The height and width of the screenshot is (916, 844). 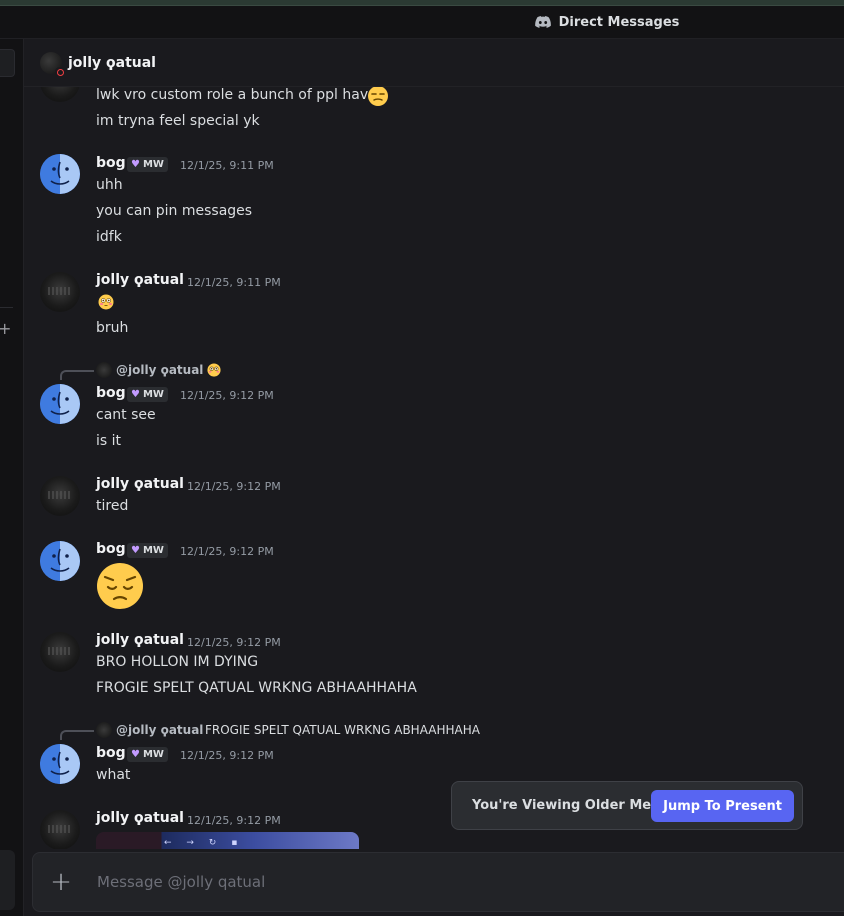 What do you see at coordinates (109, 441) in the screenshot?
I see `message-text: is it` at bounding box center [109, 441].